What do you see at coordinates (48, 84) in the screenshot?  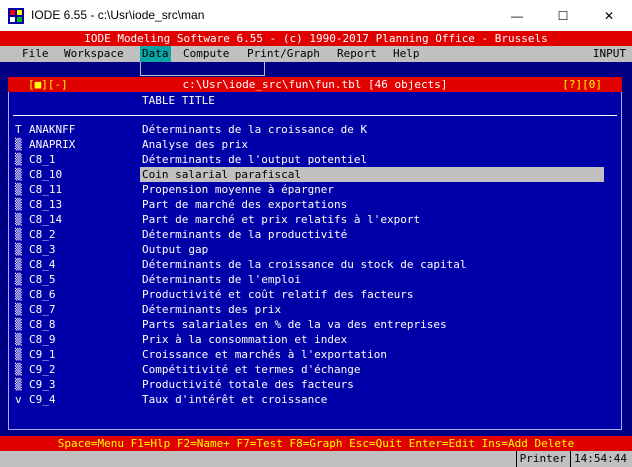 I see `window-close-minimize-controls: [■][-]` at bounding box center [48, 84].